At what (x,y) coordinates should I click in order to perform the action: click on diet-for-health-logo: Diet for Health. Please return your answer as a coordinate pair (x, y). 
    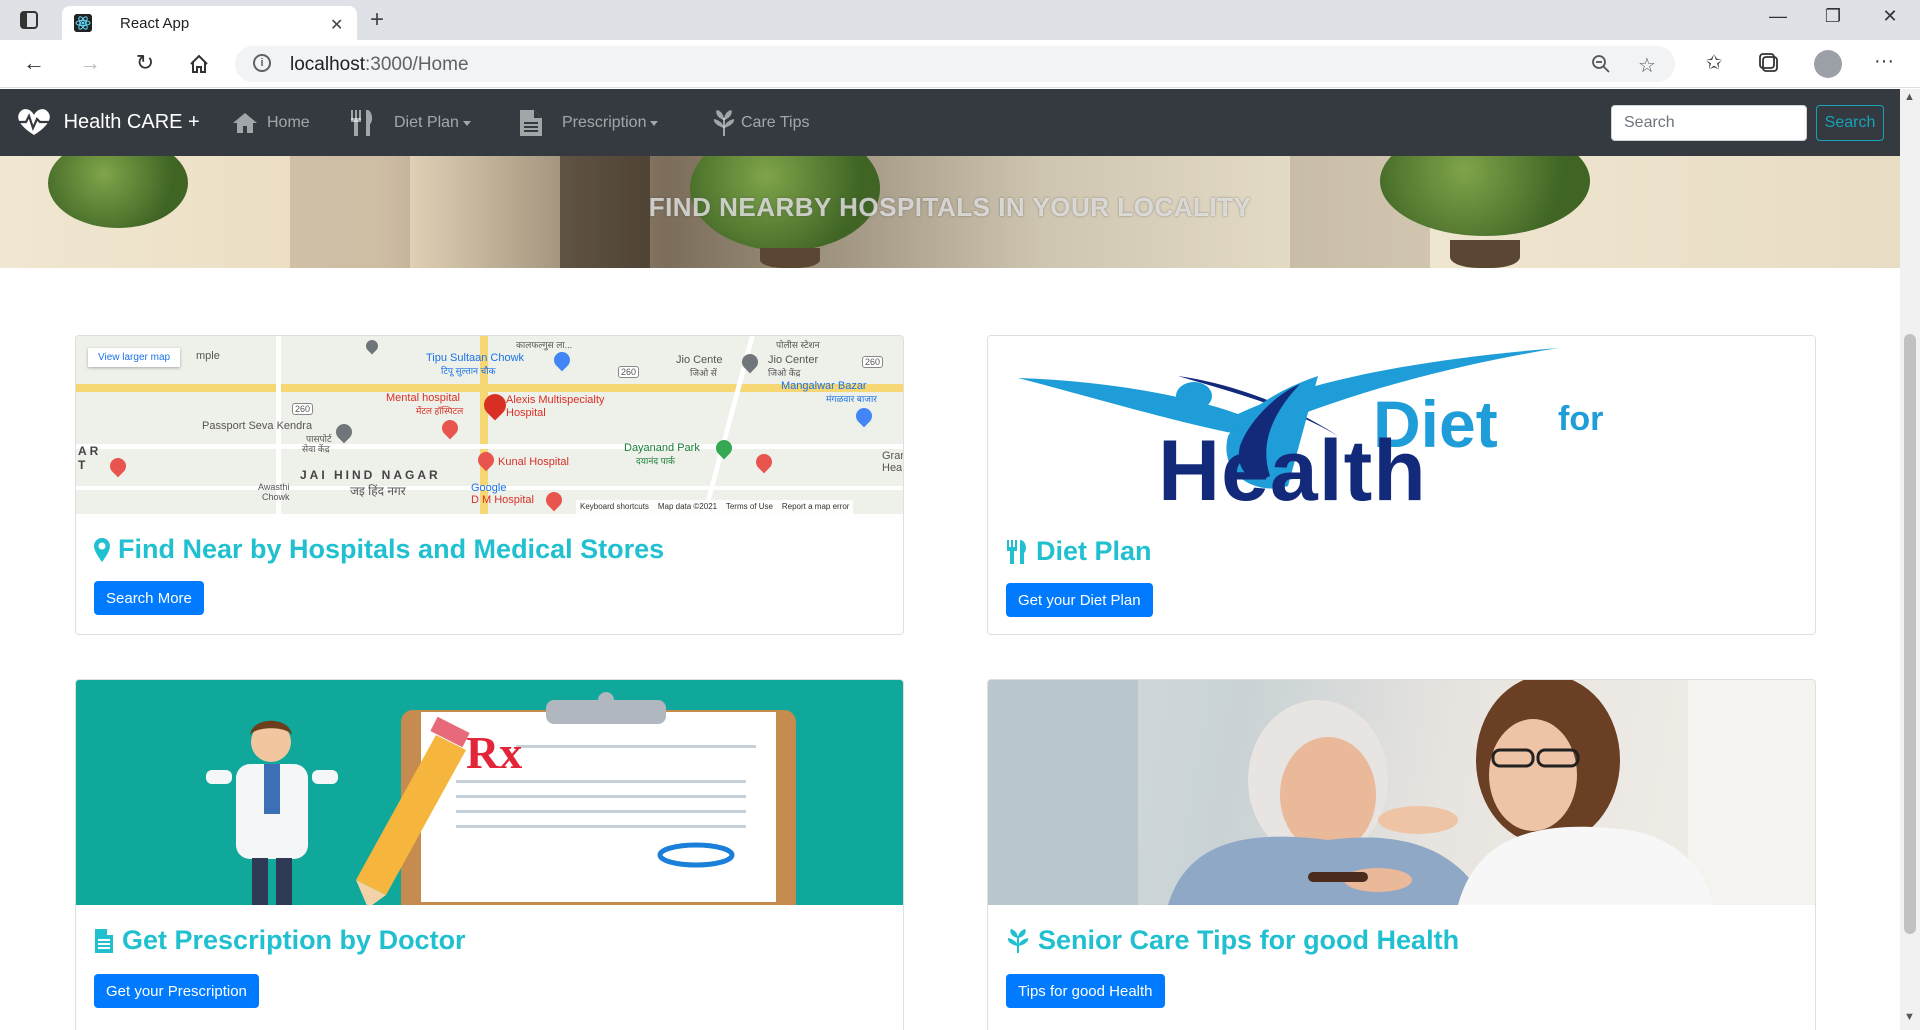
    Looking at the image, I should click on (1401, 426).